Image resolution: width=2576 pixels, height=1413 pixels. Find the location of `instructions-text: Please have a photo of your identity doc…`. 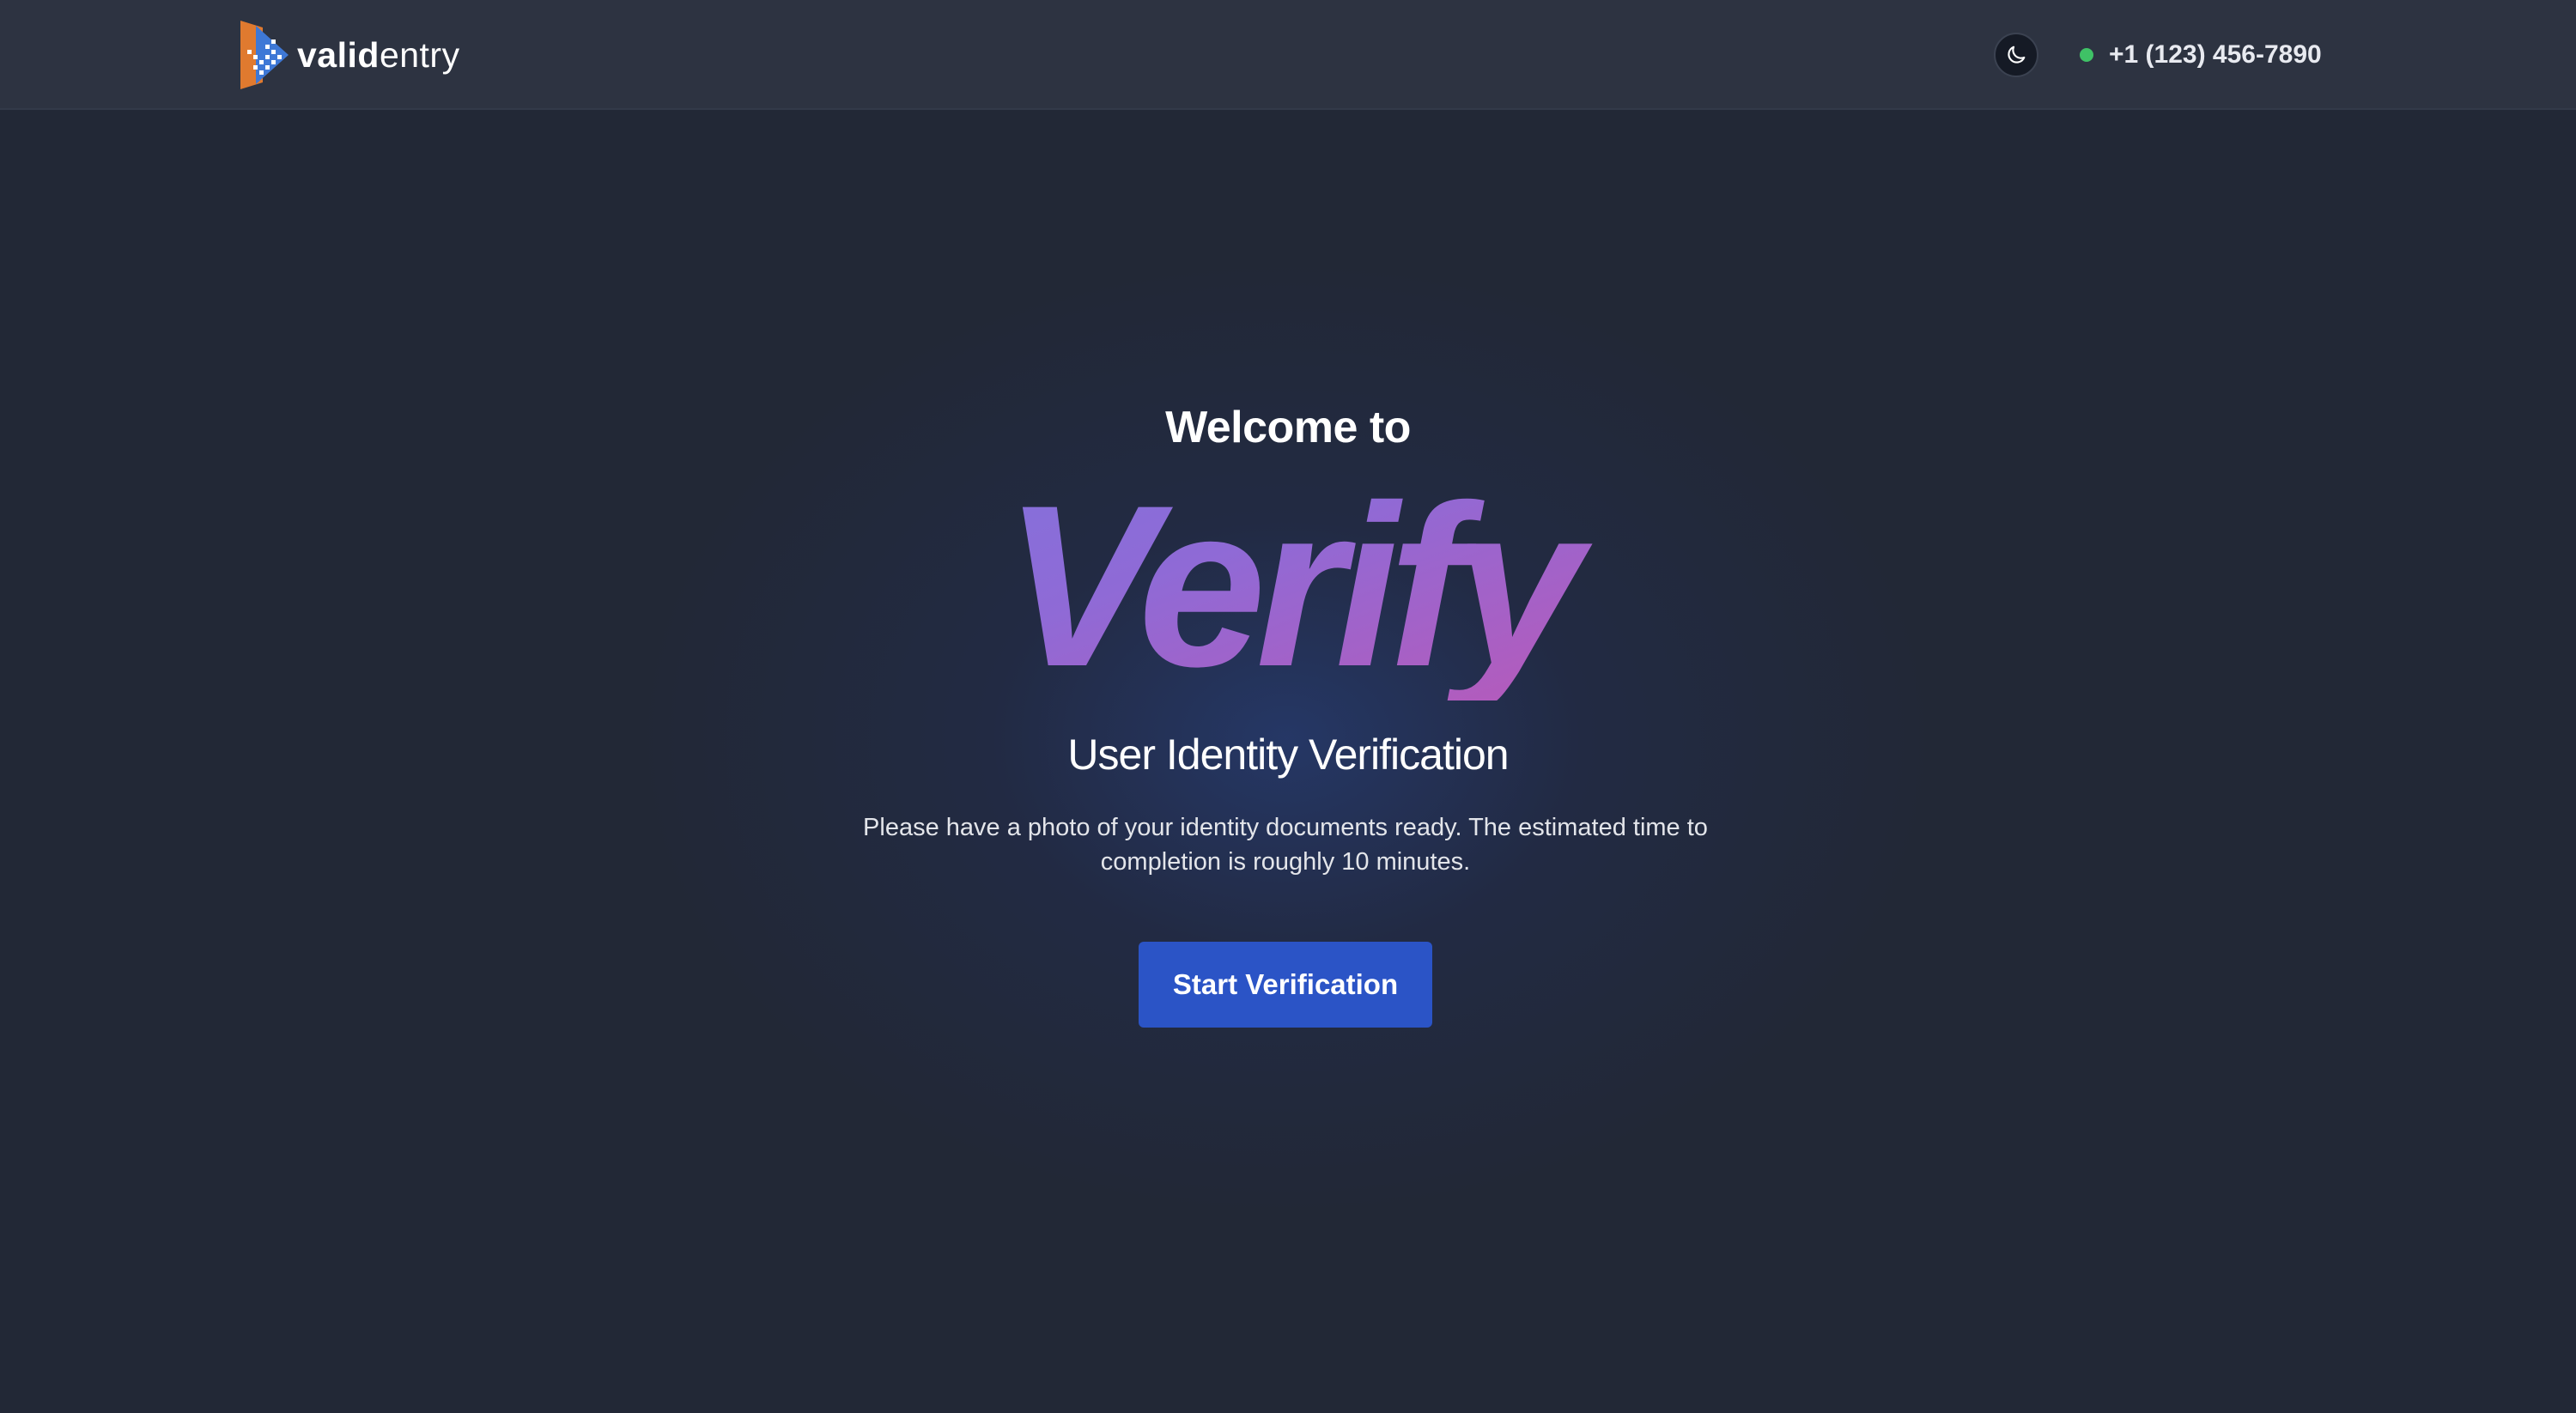

instructions-text: Please have a photo of your identity doc… is located at coordinates (1286, 845).